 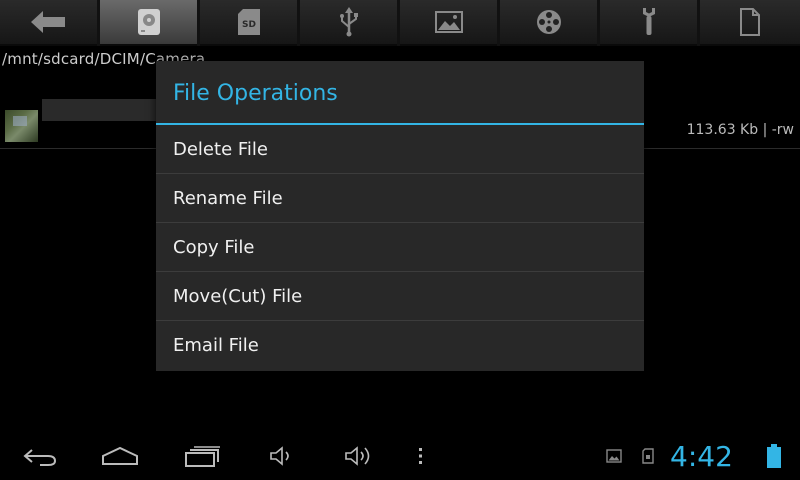 I want to click on nav-home-button, so click(x=120, y=456).